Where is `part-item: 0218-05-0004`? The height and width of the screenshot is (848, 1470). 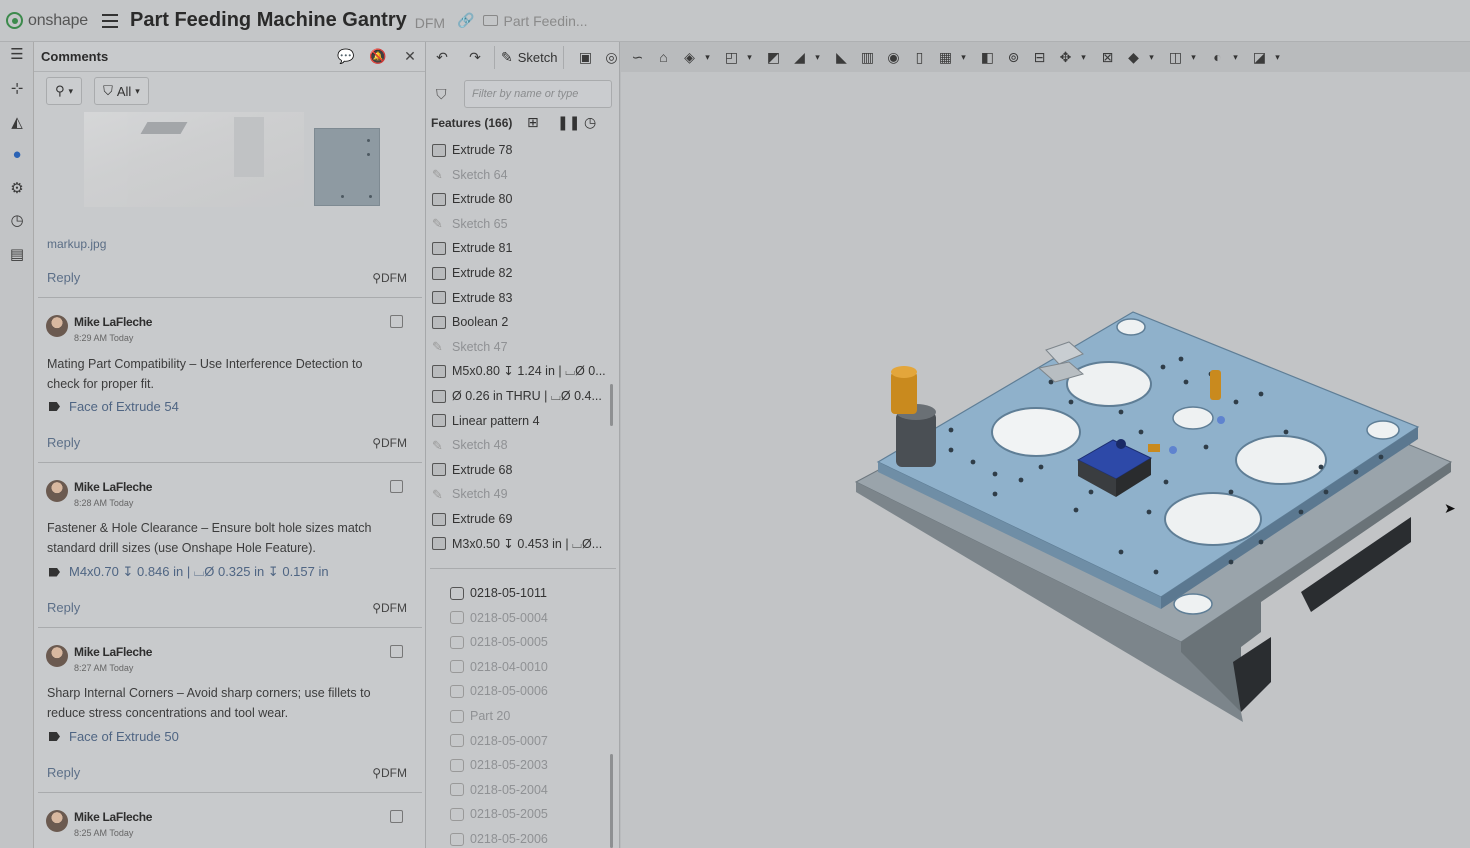
part-item: 0218-05-0004 is located at coordinates (499, 618).